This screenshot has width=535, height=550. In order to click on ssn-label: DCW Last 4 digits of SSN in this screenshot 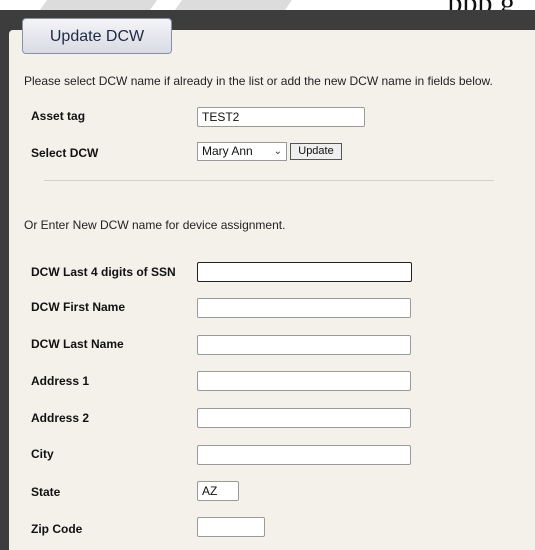, I will do `click(103, 272)`.